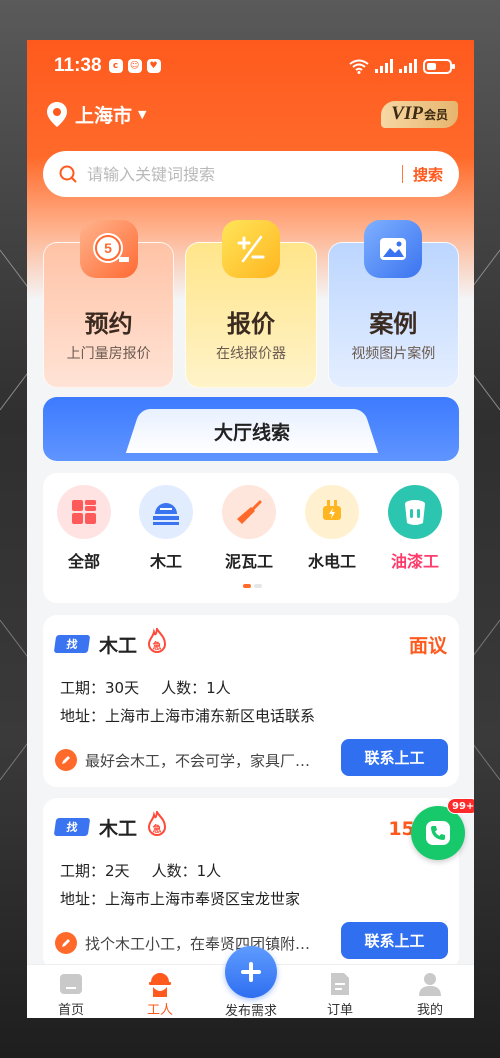 The image size is (500, 1058). What do you see at coordinates (57, 114) in the screenshot?
I see `location-pin-icon` at bounding box center [57, 114].